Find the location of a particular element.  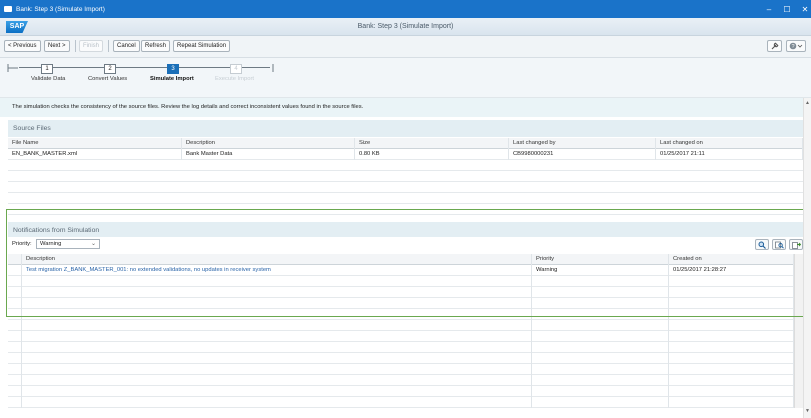

source-files-header: Source Files is located at coordinates (405, 128).